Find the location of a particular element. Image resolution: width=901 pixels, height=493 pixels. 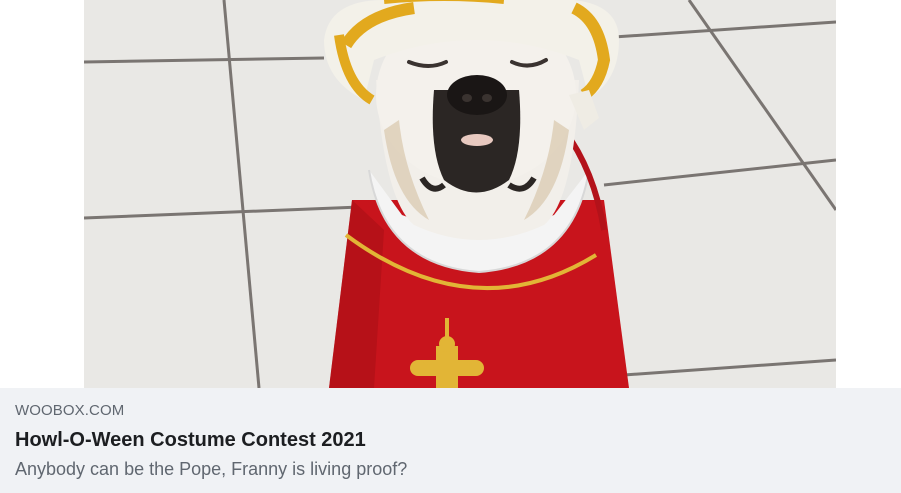

link-domain: WOOBOX.COM is located at coordinates (70, 410).